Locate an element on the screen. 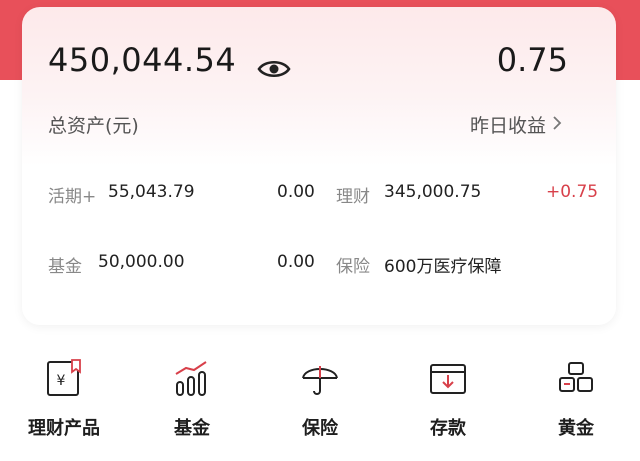 The width and height of the screenshot is (640, 461). wealth-value: 345,000.75 is located at coordinates (433, 192).